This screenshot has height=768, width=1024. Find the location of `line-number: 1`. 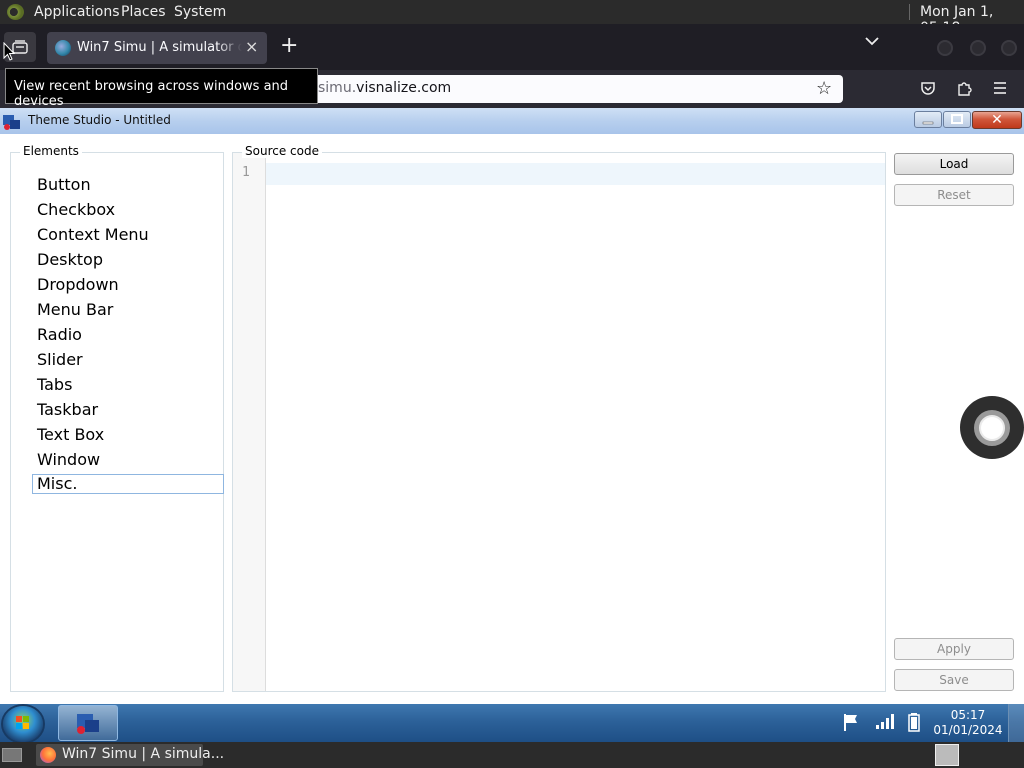

line-number: 1 is located at coordinates (246, 172).